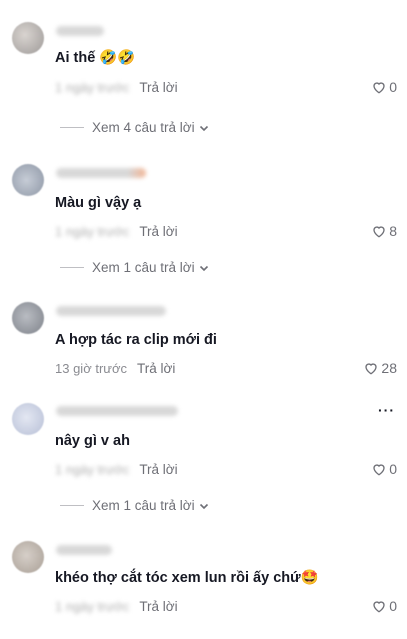 Image resolution: width=407 pixels, height=639 pixels. I want to click on comment-text: Màu gì vậy ạ, so click(98, 203).